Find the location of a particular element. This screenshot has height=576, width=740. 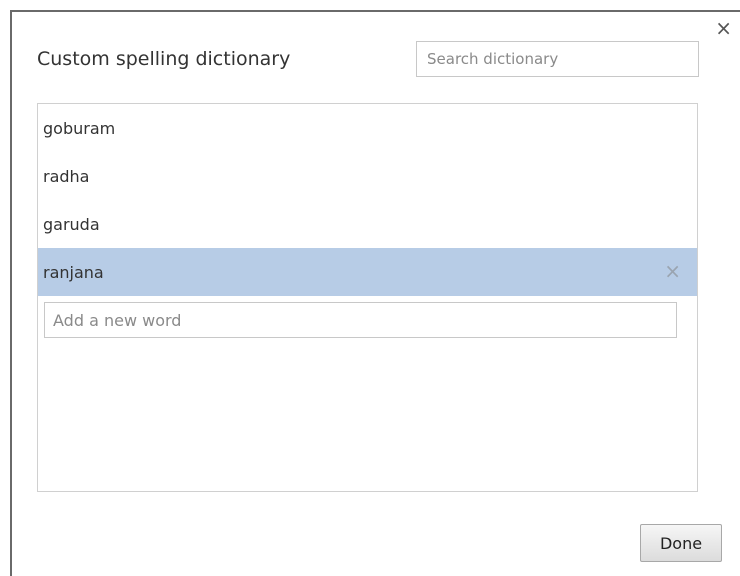

word-label: garuda is located at coordinates (71, 224).